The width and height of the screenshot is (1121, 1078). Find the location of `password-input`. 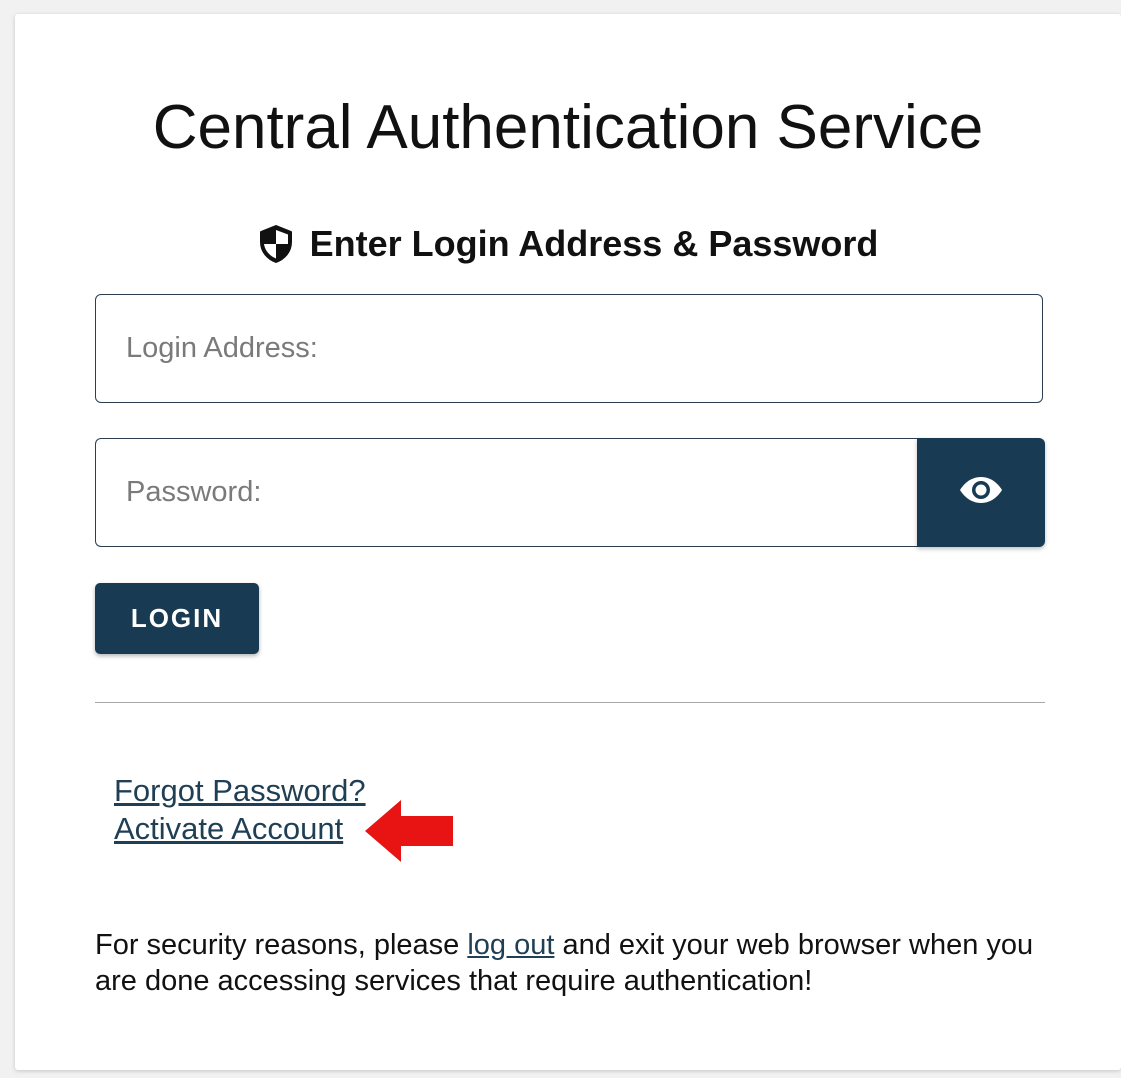

password-input is located at coordinates (506, 492).